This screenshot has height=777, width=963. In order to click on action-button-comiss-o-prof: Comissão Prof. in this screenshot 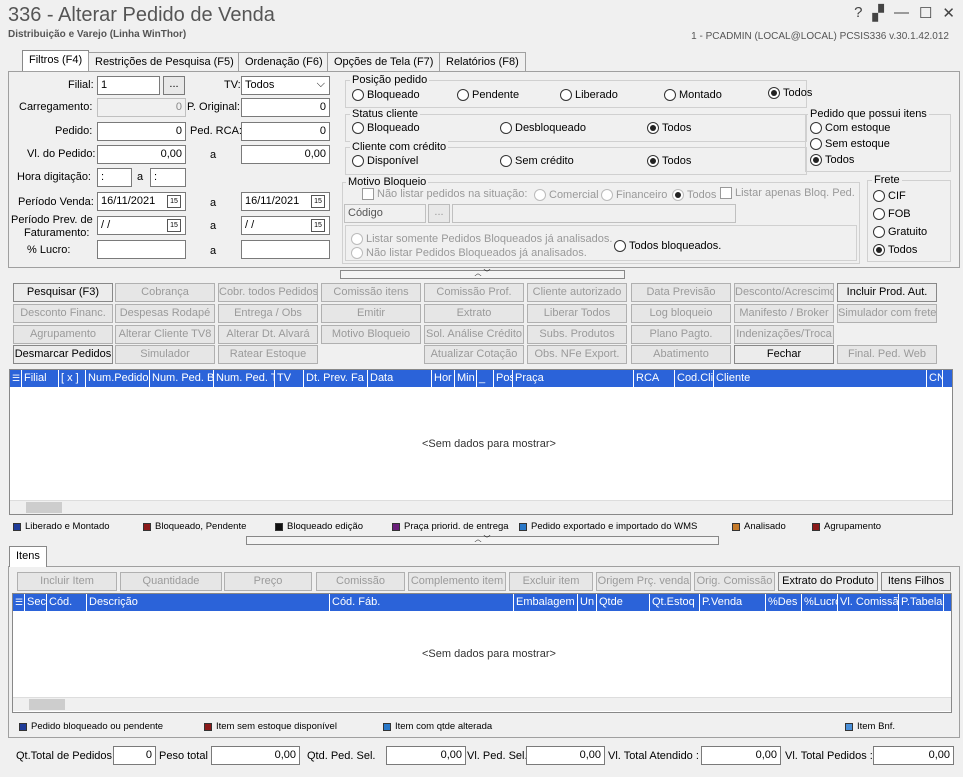, I will do `click(474, 292)`.